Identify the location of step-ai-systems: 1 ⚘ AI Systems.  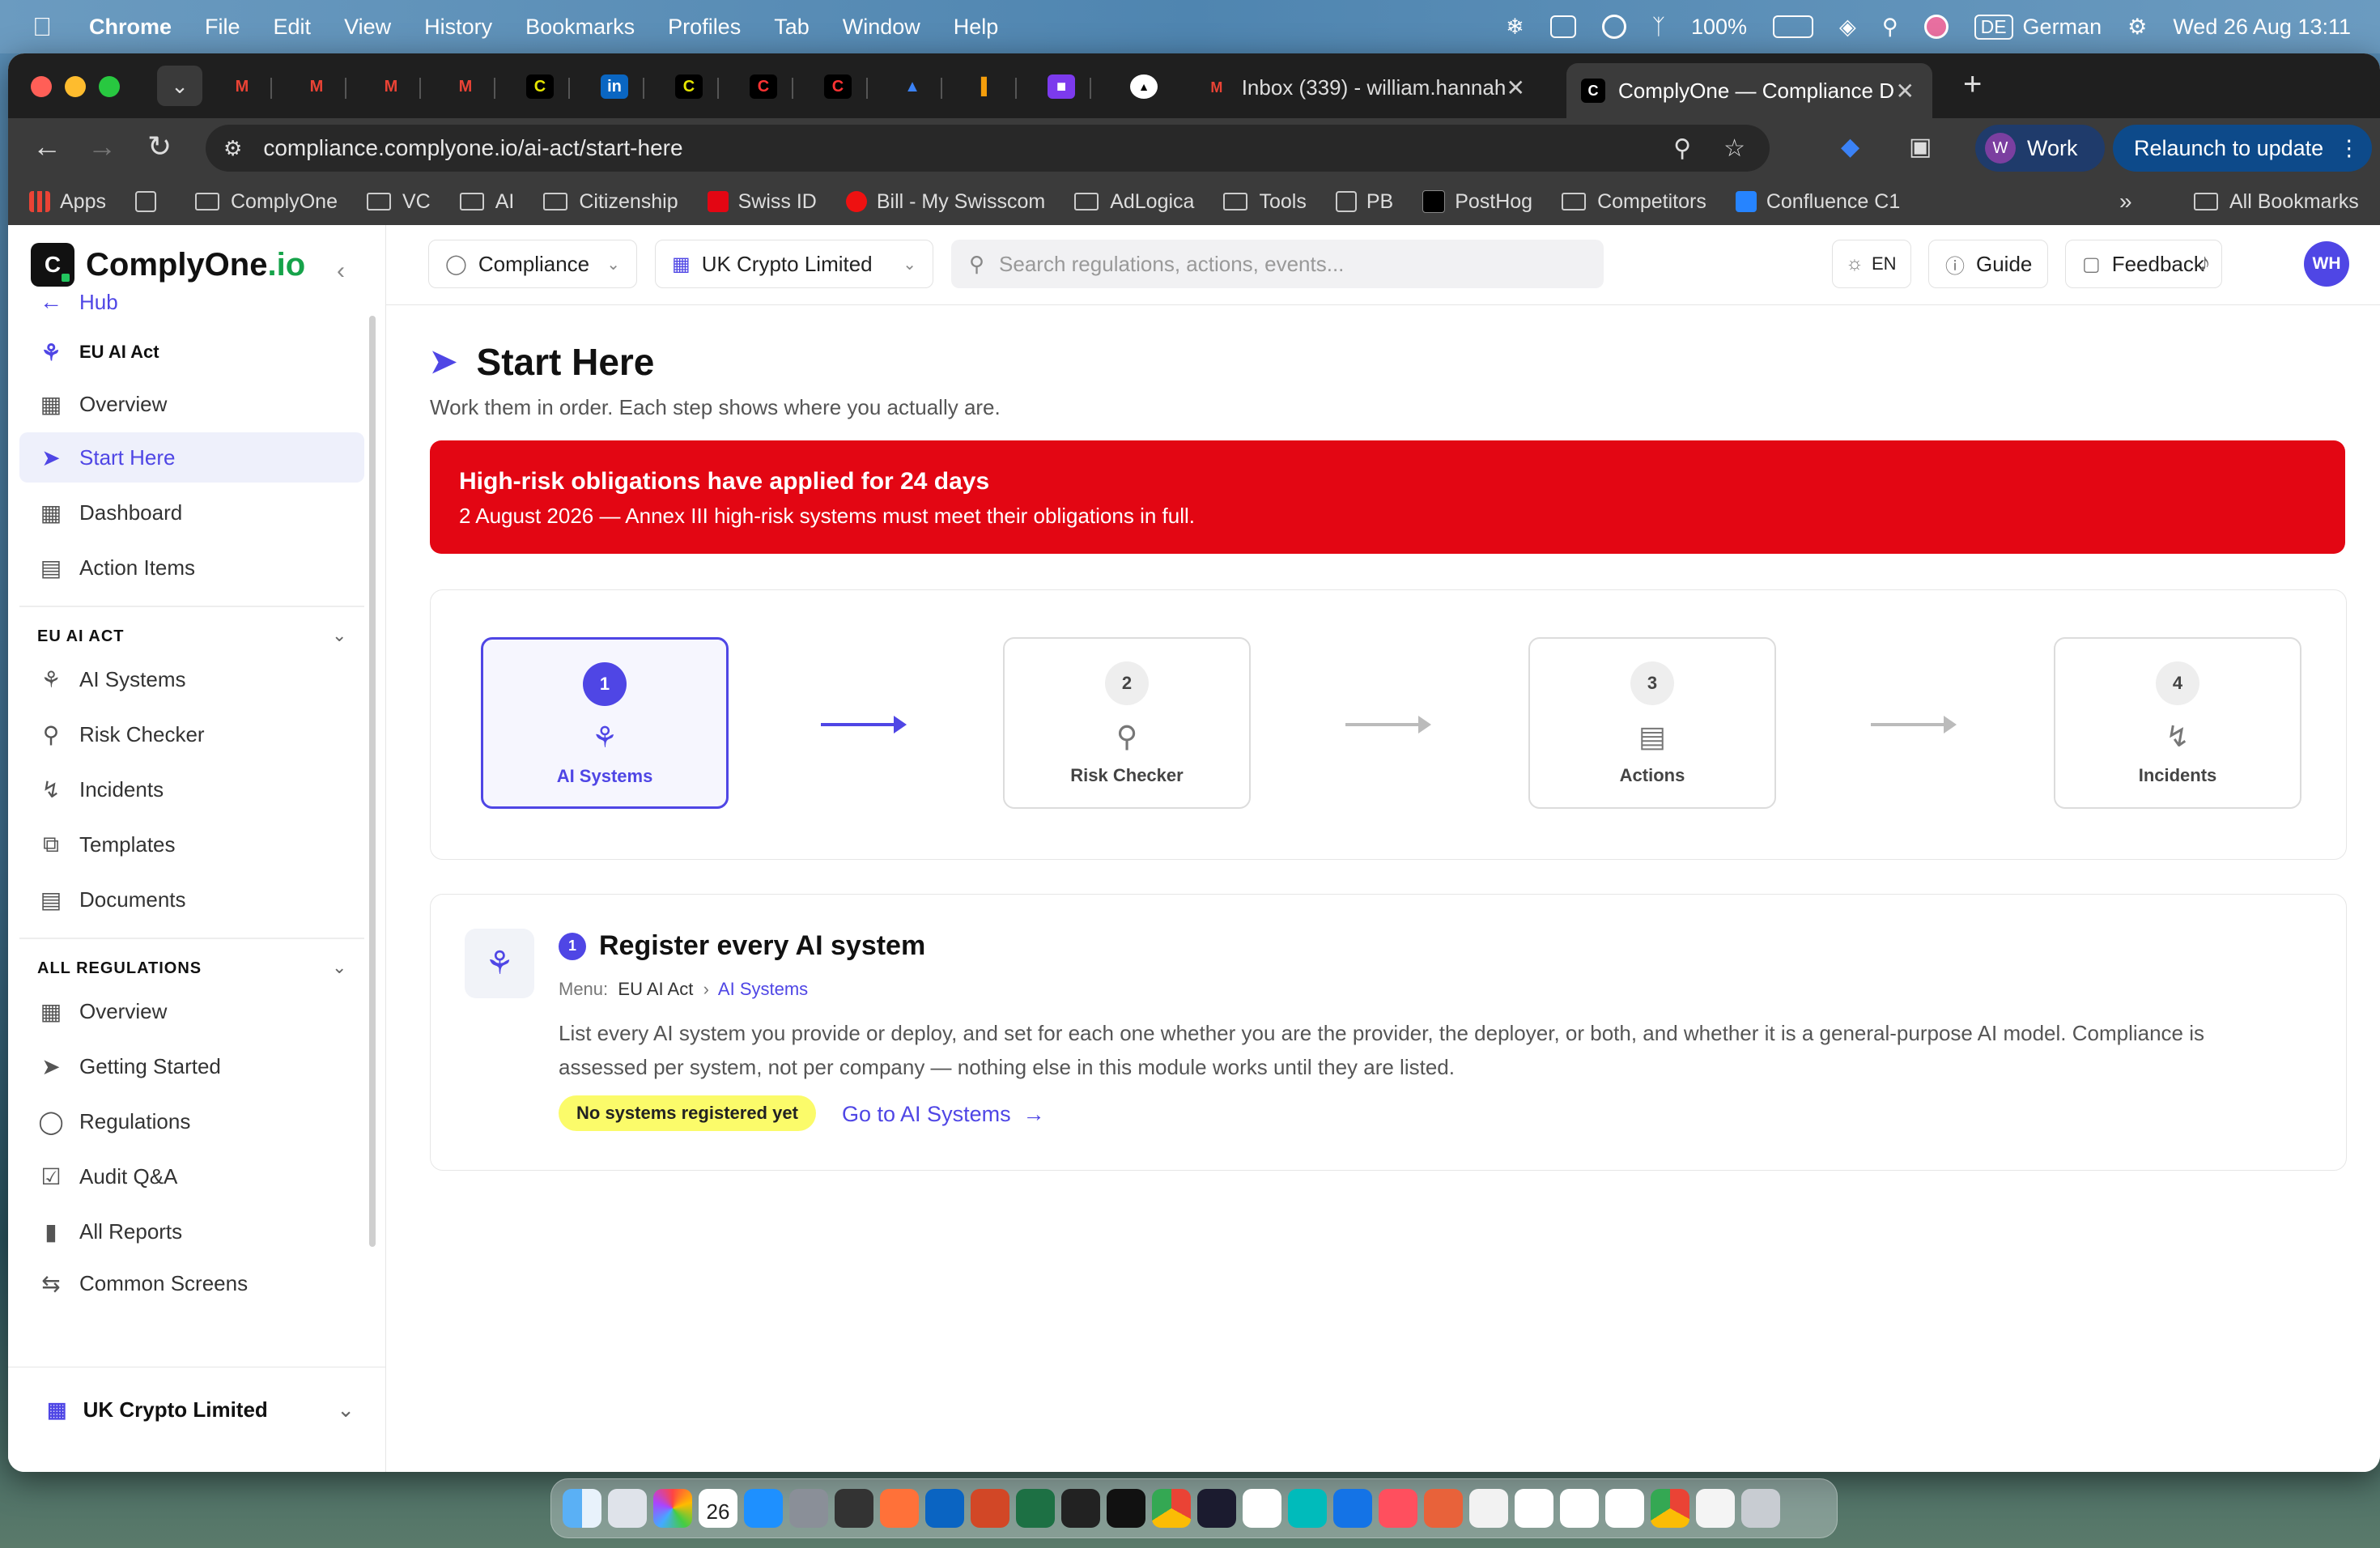
(605, 723).